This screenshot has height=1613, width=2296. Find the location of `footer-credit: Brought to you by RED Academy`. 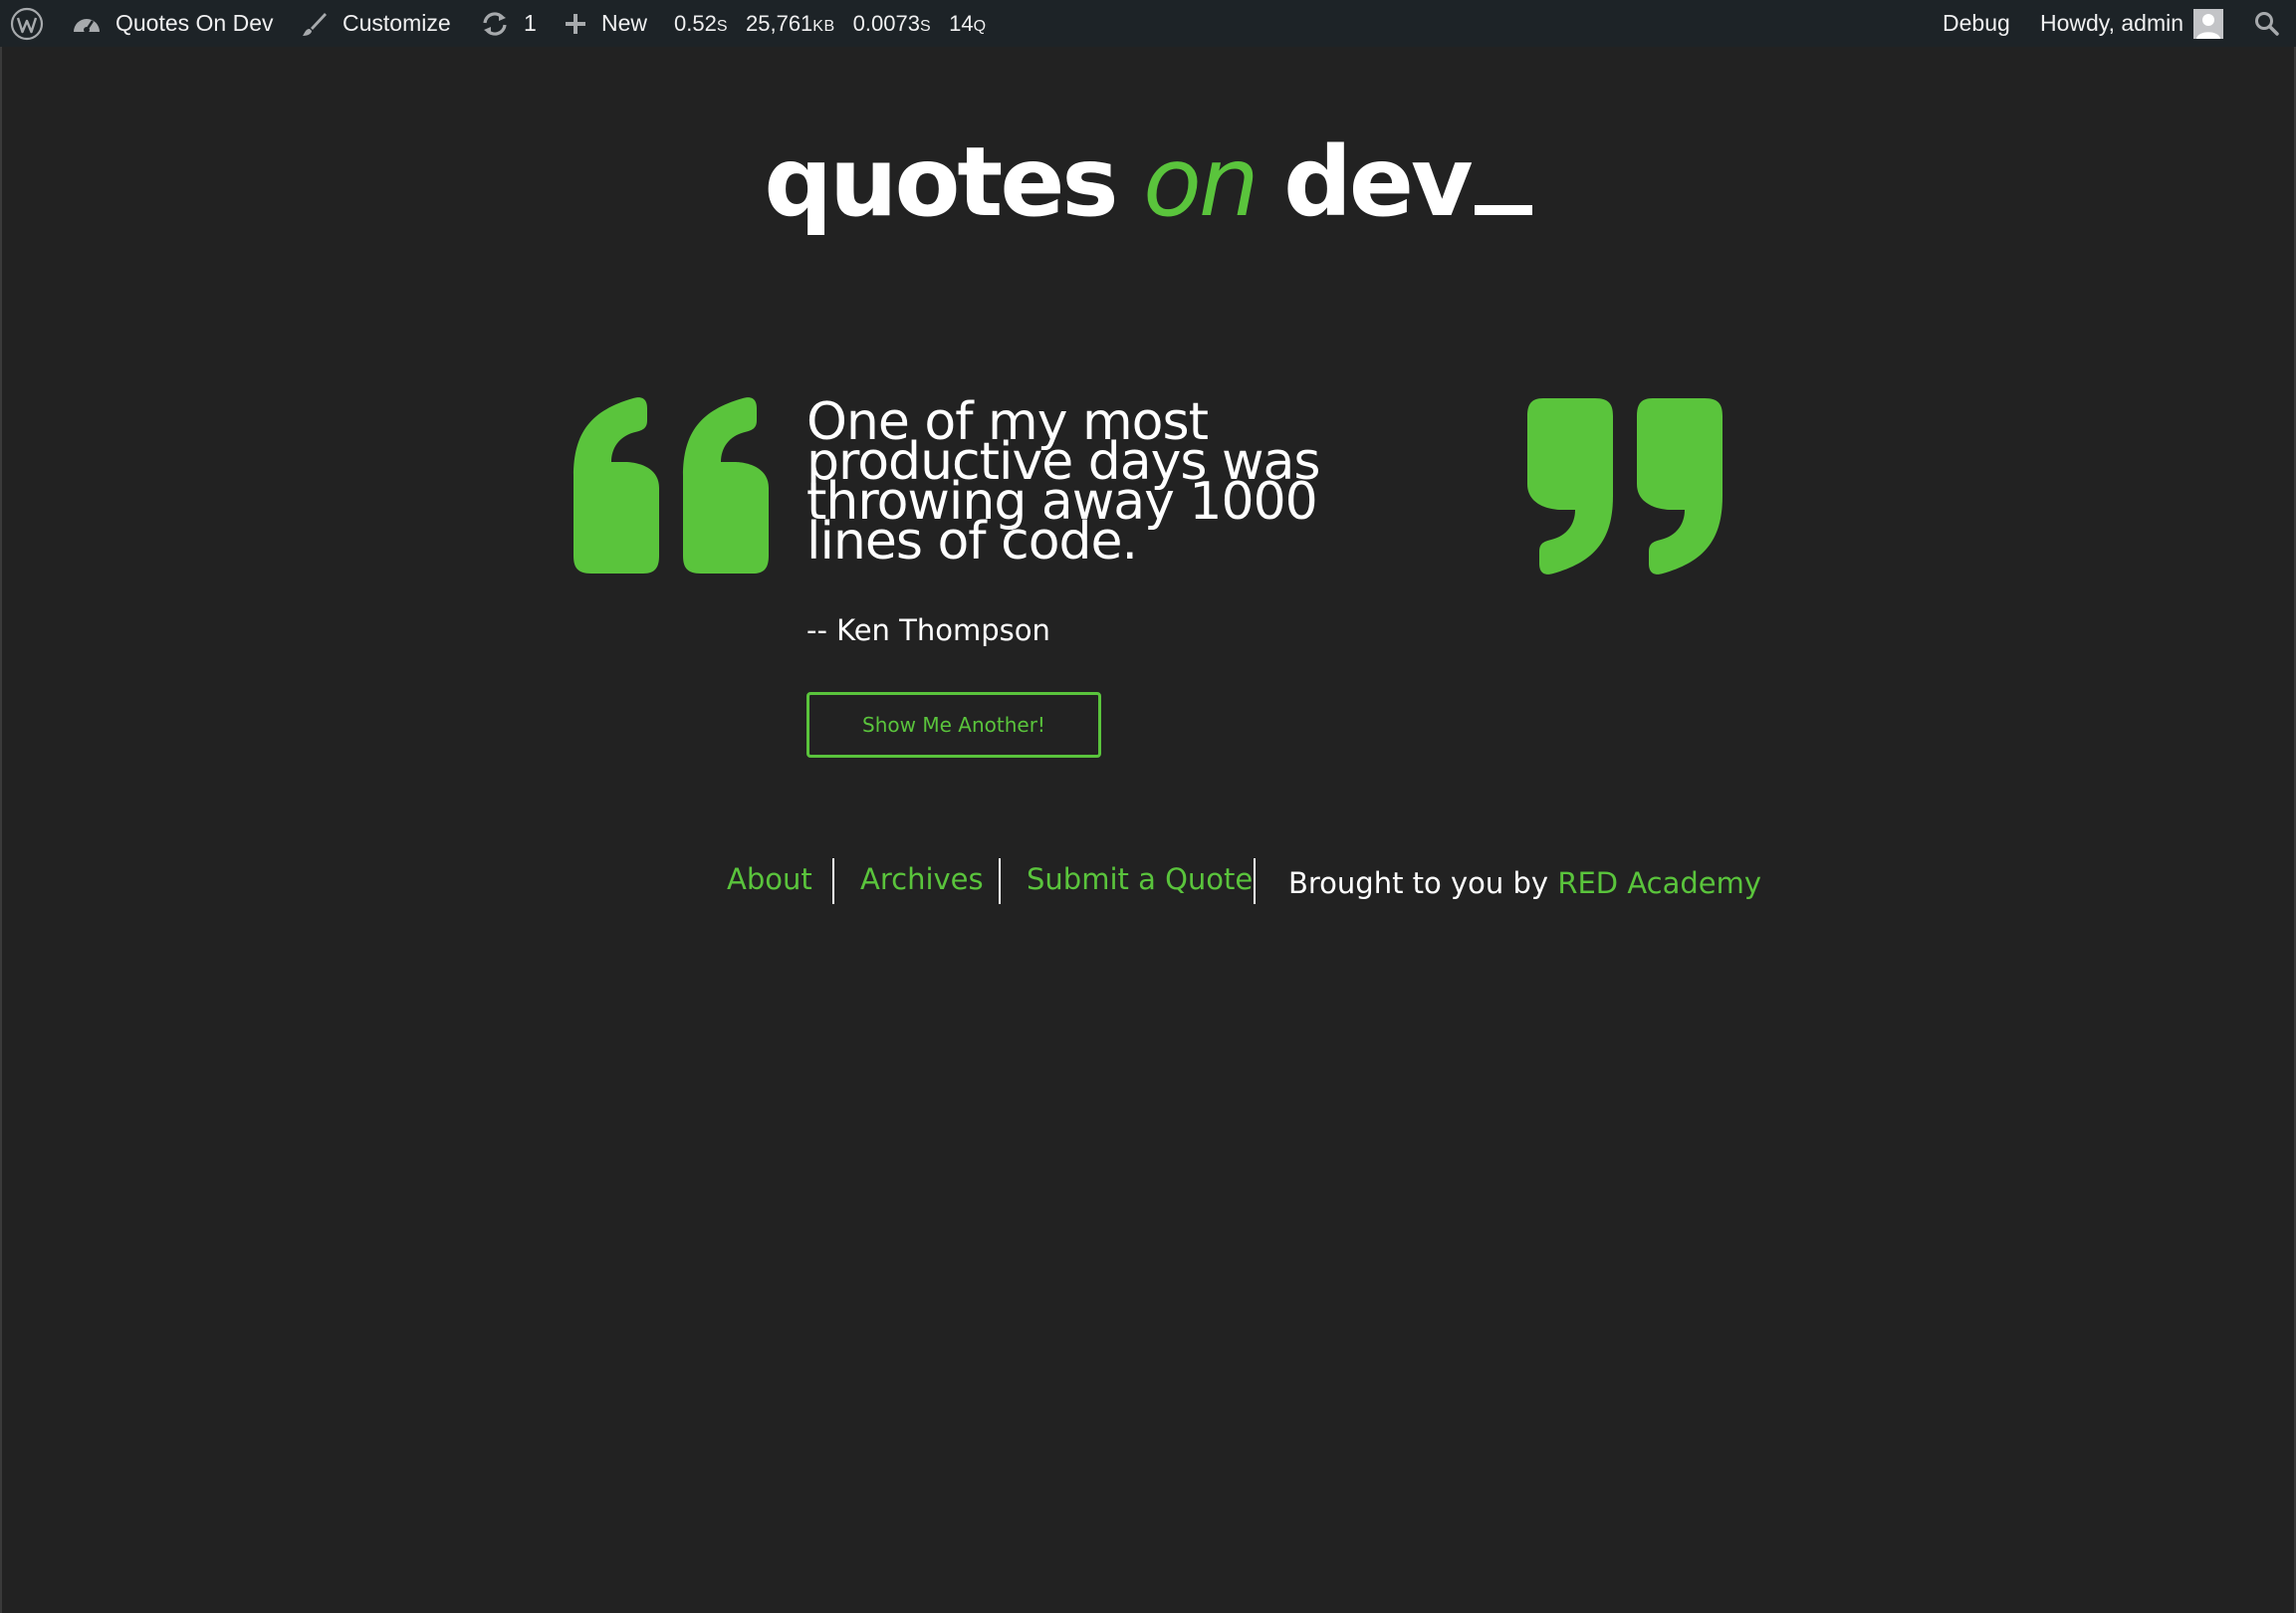

footer-credit: Brought to you by RED Academy is located at coordinates (1524, 883).